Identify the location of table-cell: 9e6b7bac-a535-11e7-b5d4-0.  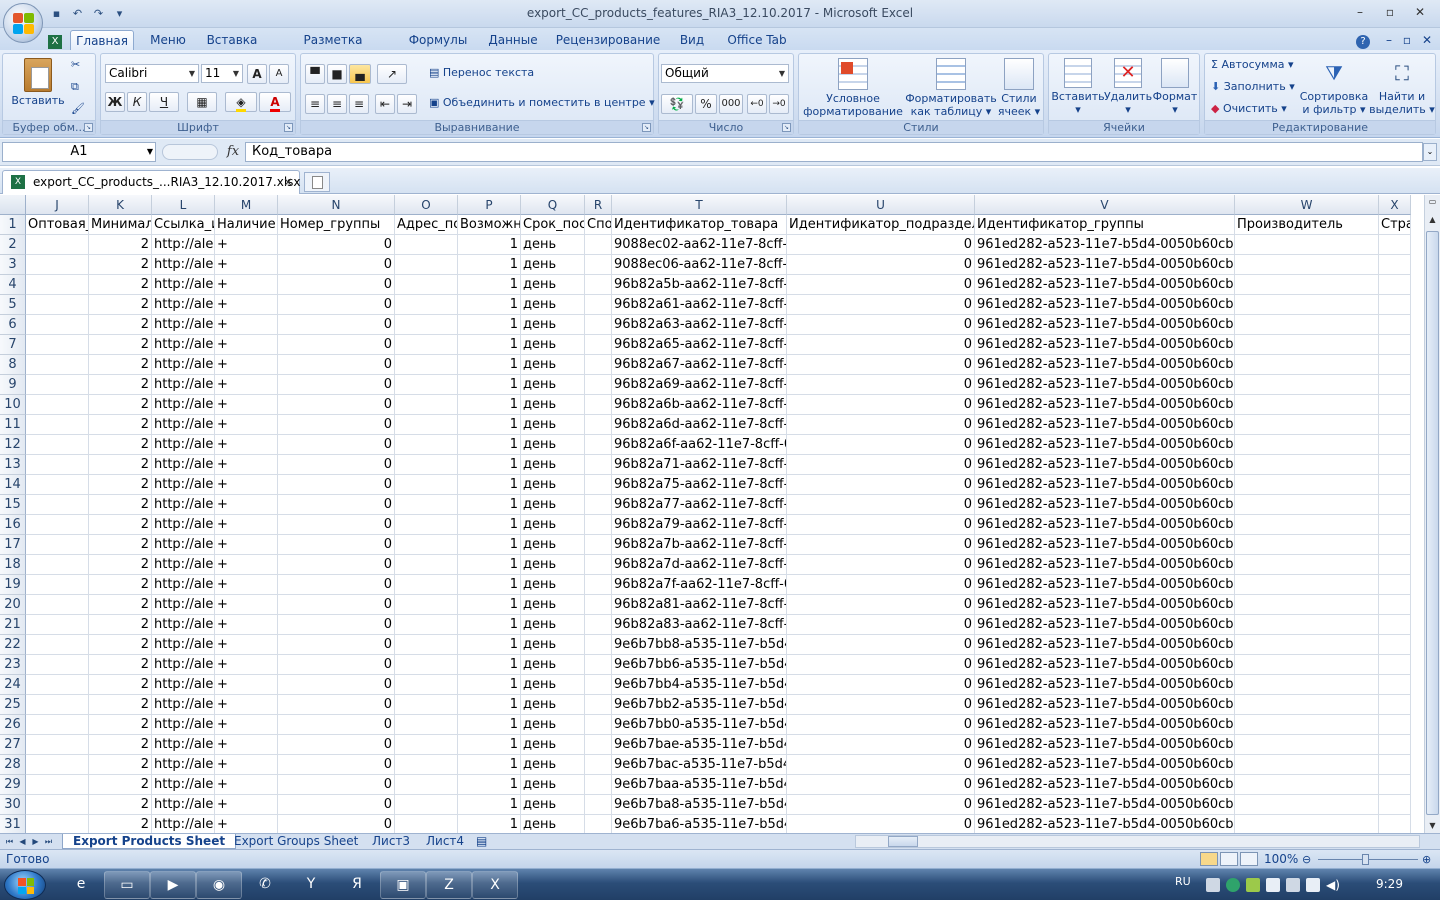
(699, 765).